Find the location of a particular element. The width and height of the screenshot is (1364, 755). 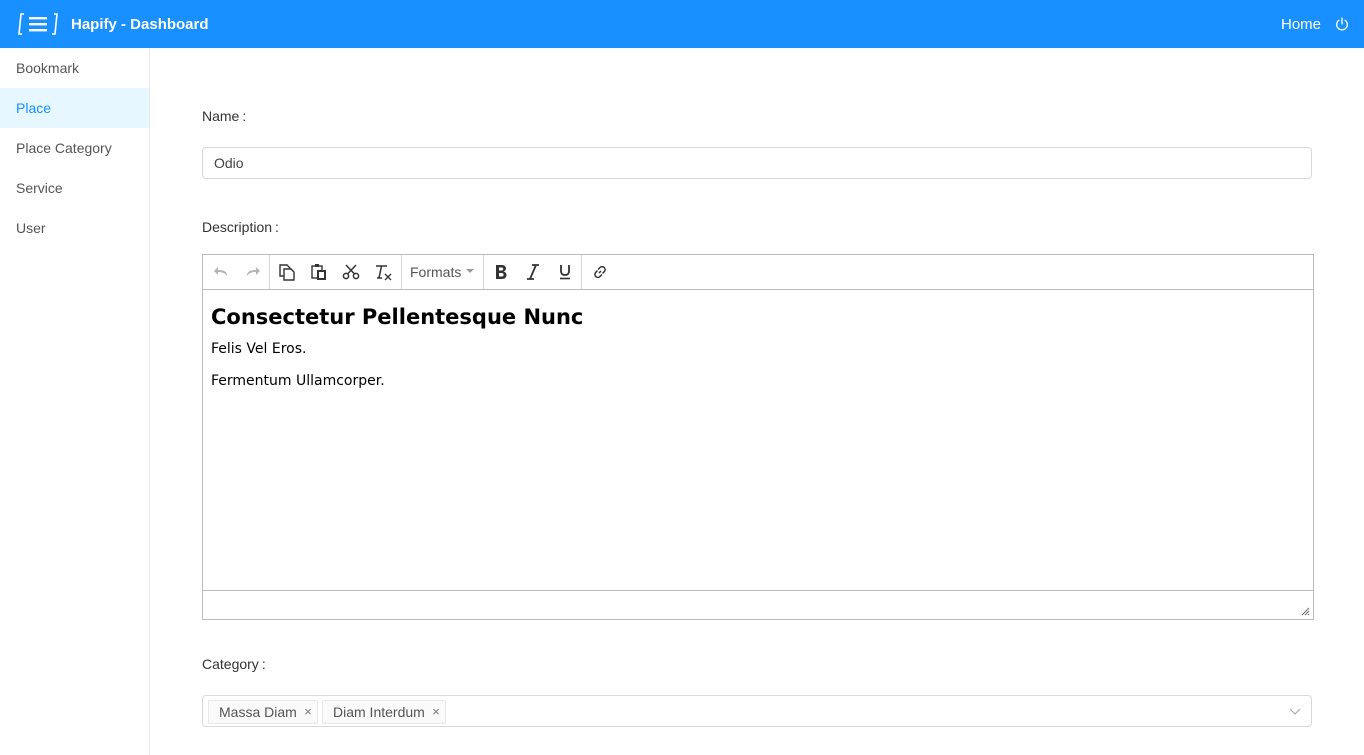

formats-label: Formats is located at coordinates (436, 272).